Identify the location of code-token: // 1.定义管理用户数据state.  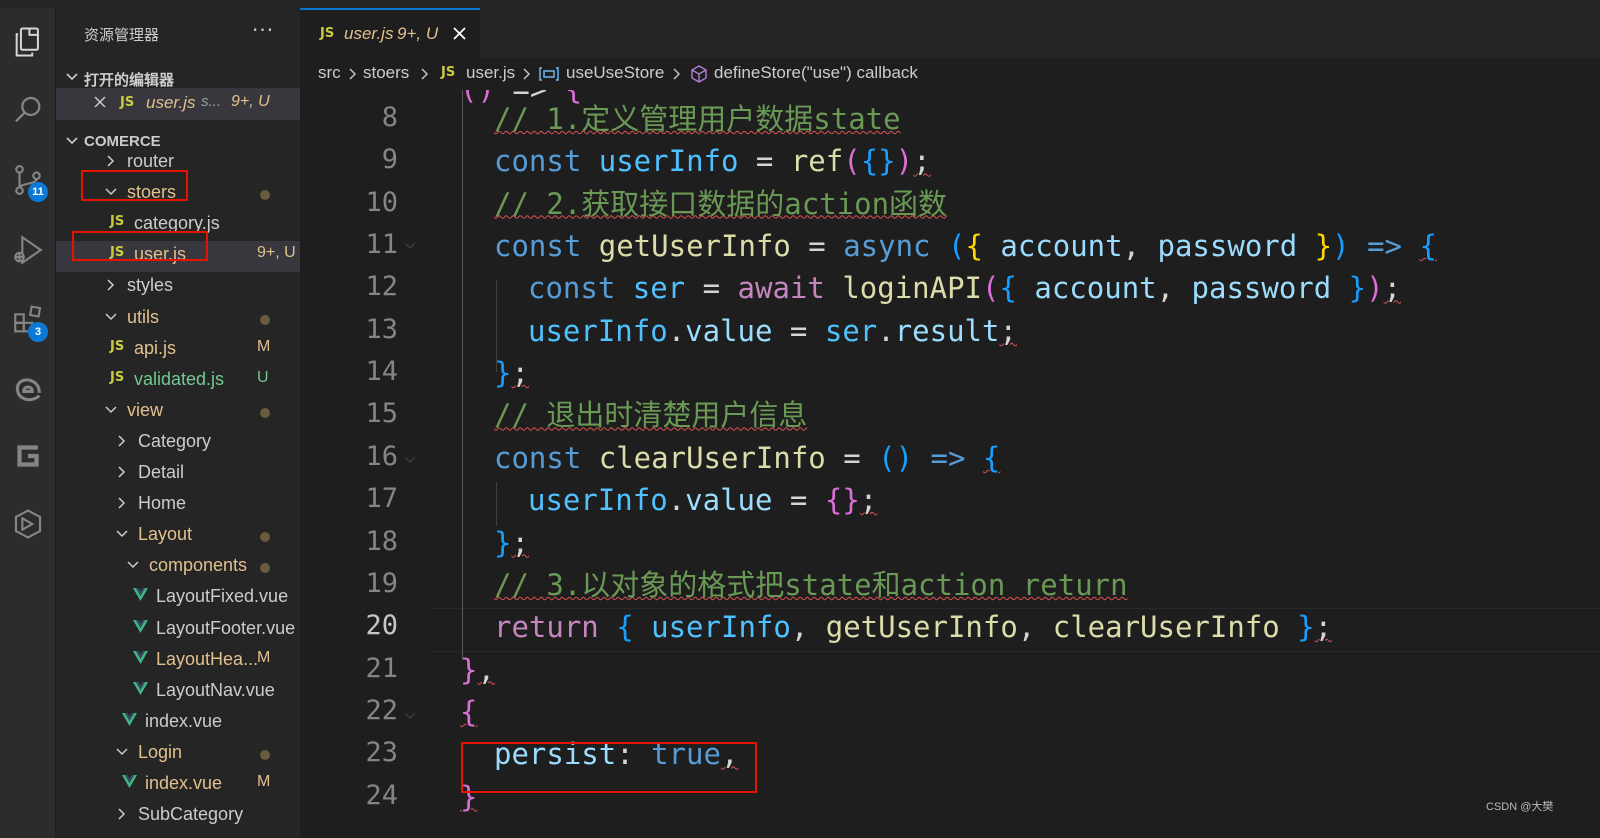
(697, 119).